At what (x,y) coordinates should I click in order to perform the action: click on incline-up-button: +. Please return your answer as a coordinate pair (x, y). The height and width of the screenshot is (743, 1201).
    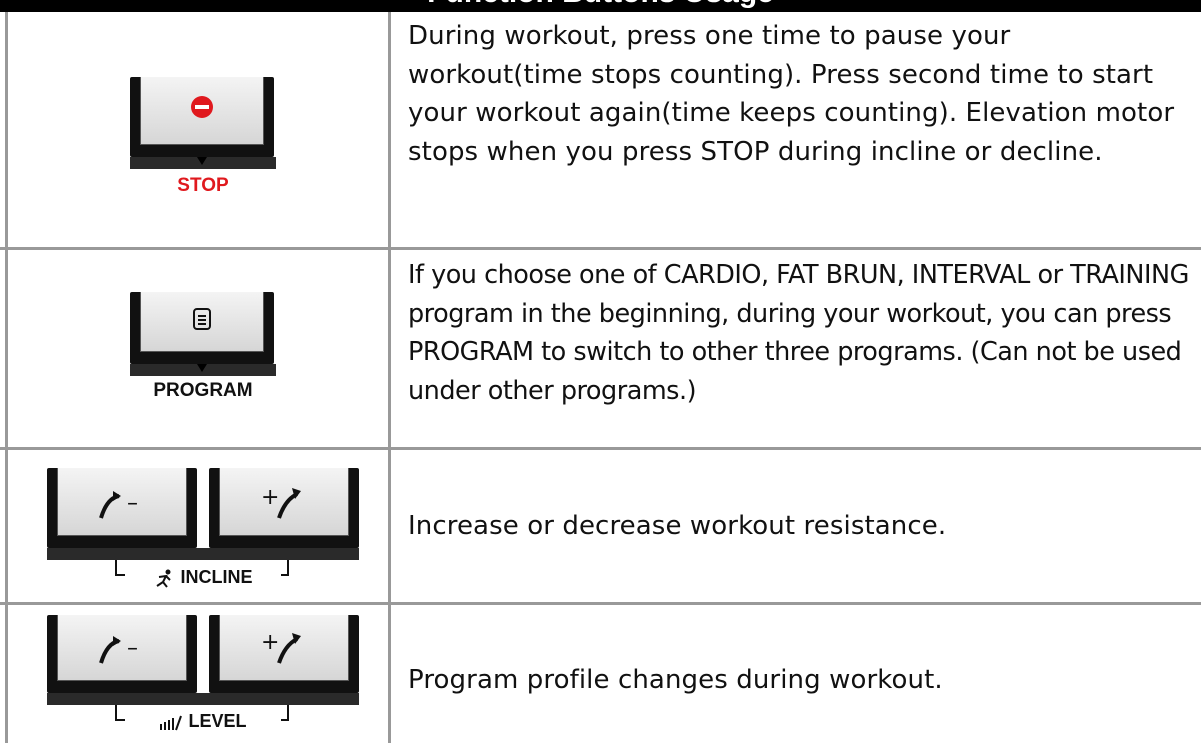
    Looking at the image, I should click on (284, 508).